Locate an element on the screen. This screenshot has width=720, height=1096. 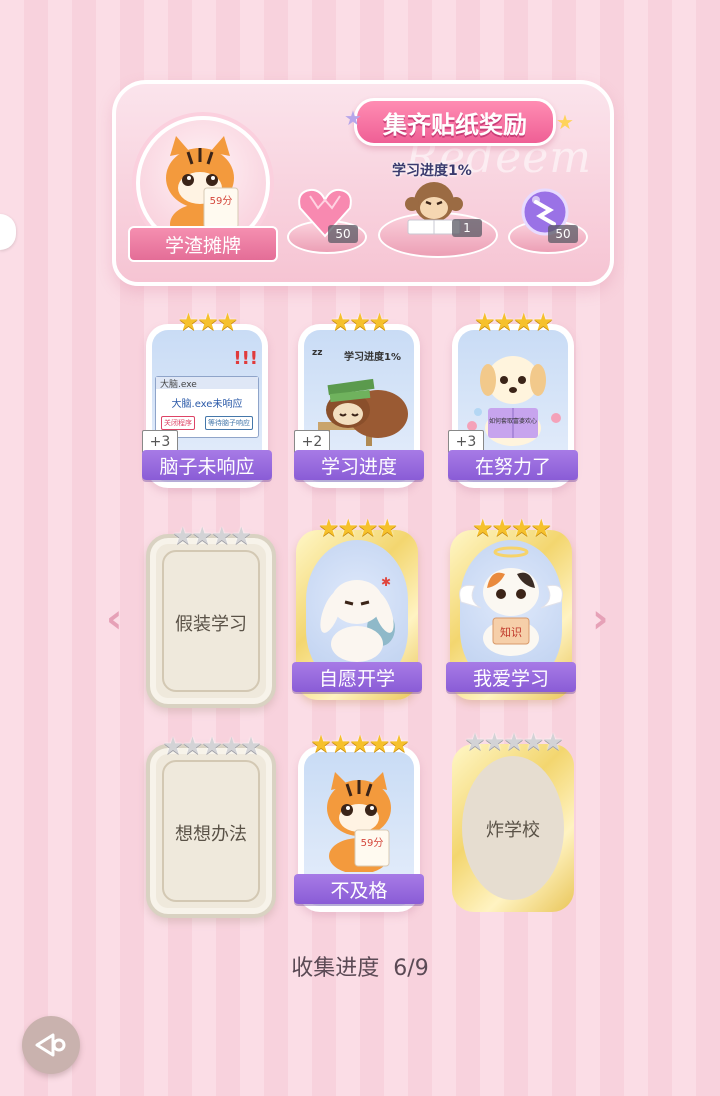
tiger-icon: 59分 is located at coordinates (359, 822).